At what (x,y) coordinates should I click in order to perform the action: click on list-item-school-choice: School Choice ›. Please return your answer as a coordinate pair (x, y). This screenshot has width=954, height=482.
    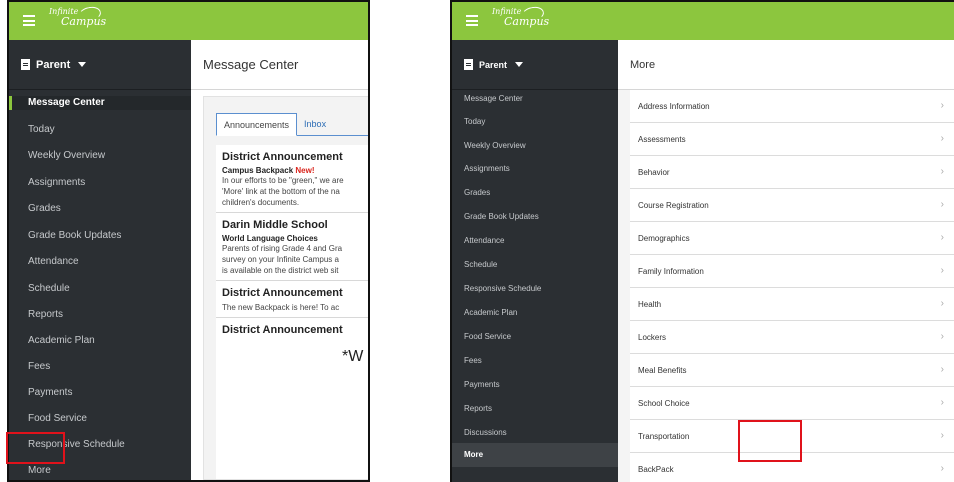
    Looking at the image, I should click on (792, 403).